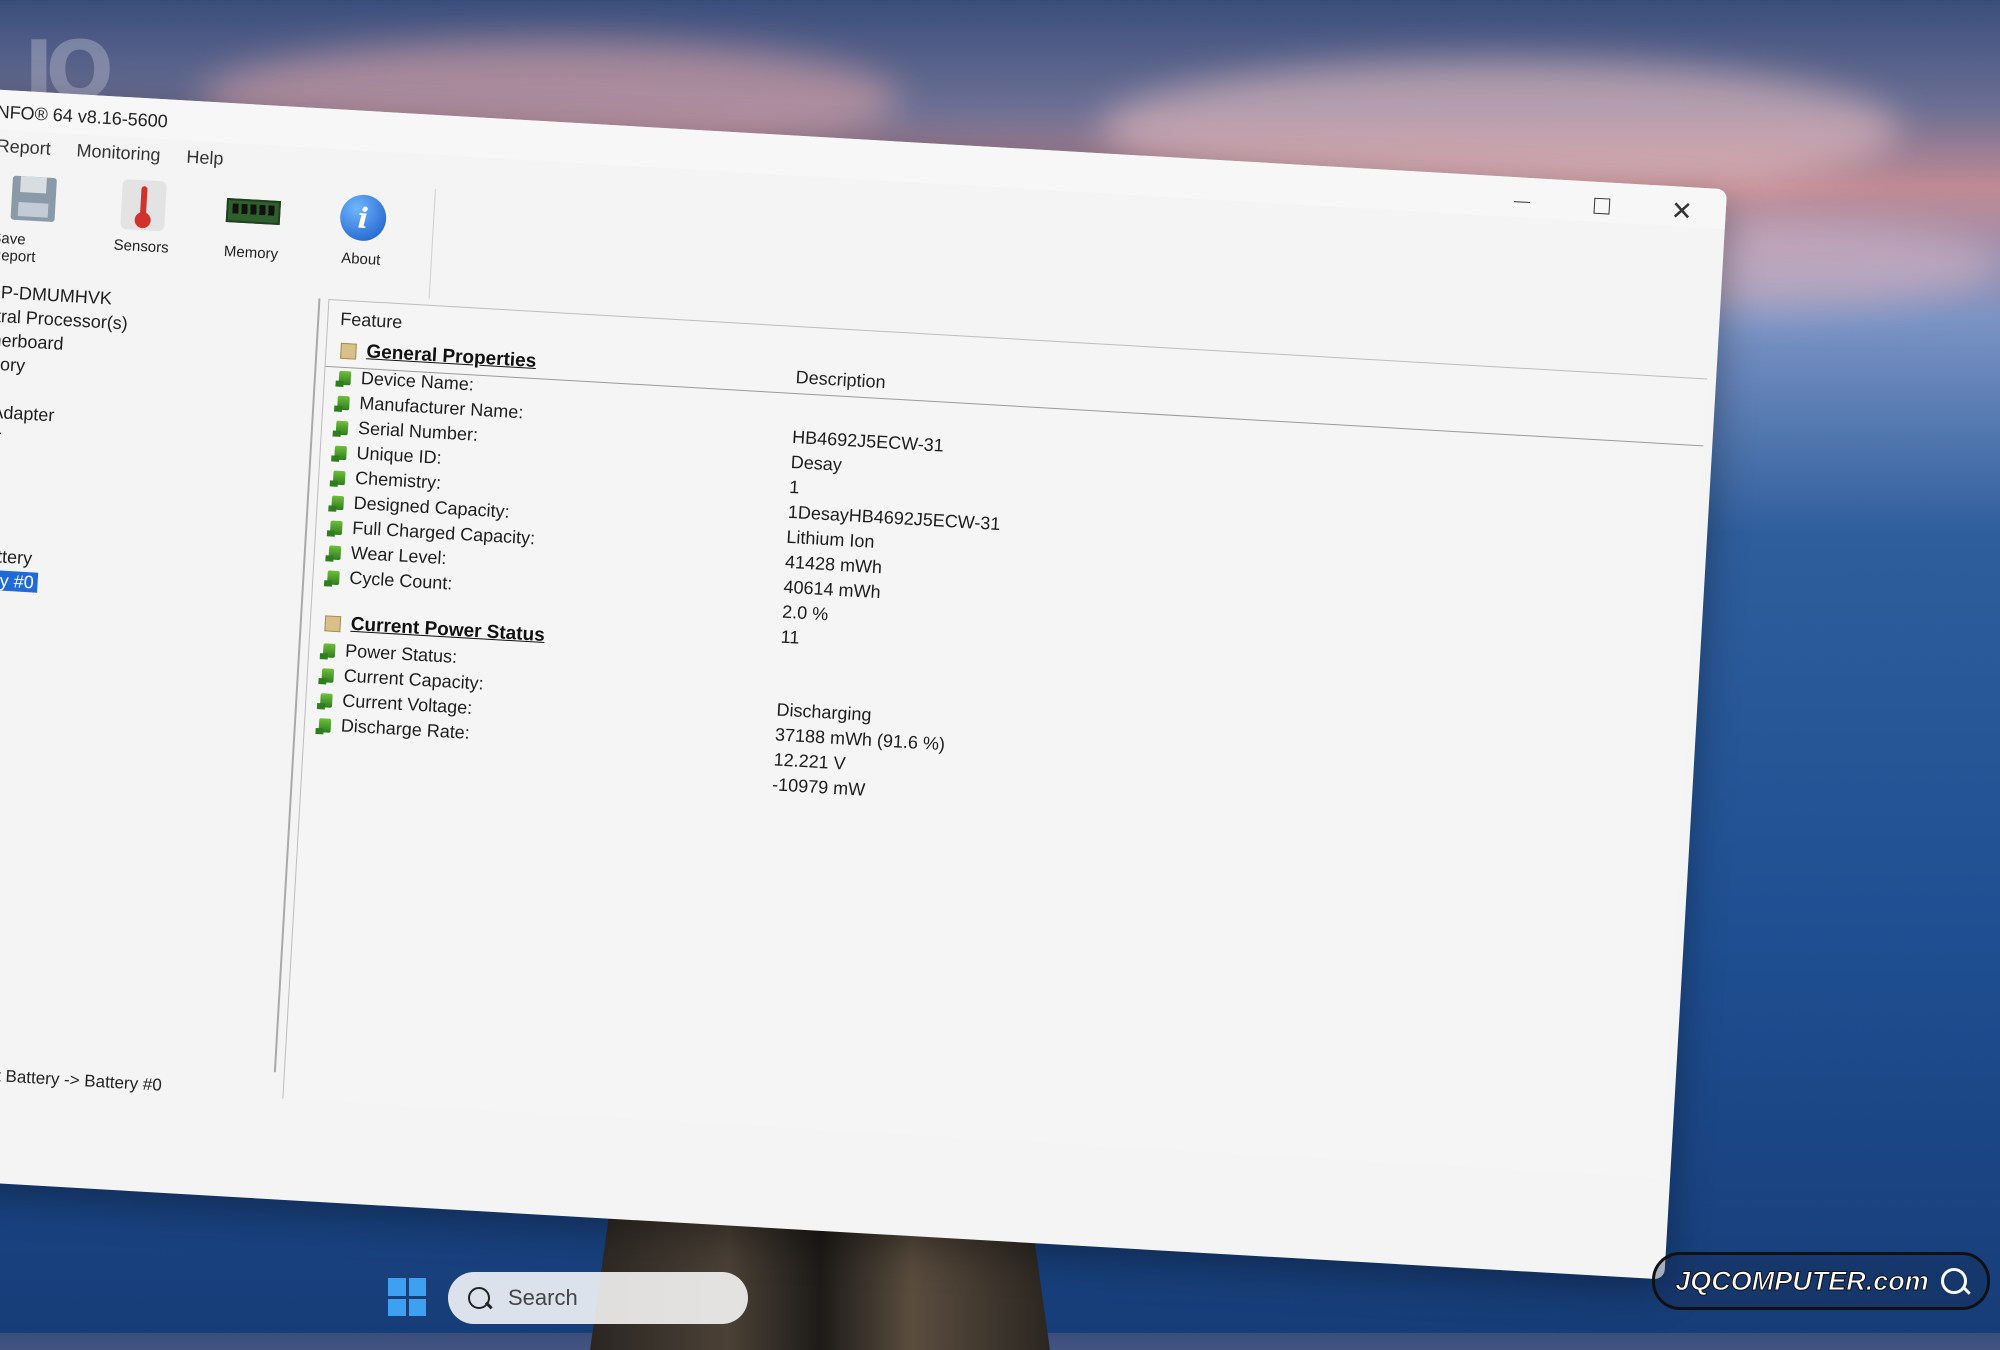 The image size is (2000, 1350). I want to click on magnifier-icon, so click(1953, 1281).